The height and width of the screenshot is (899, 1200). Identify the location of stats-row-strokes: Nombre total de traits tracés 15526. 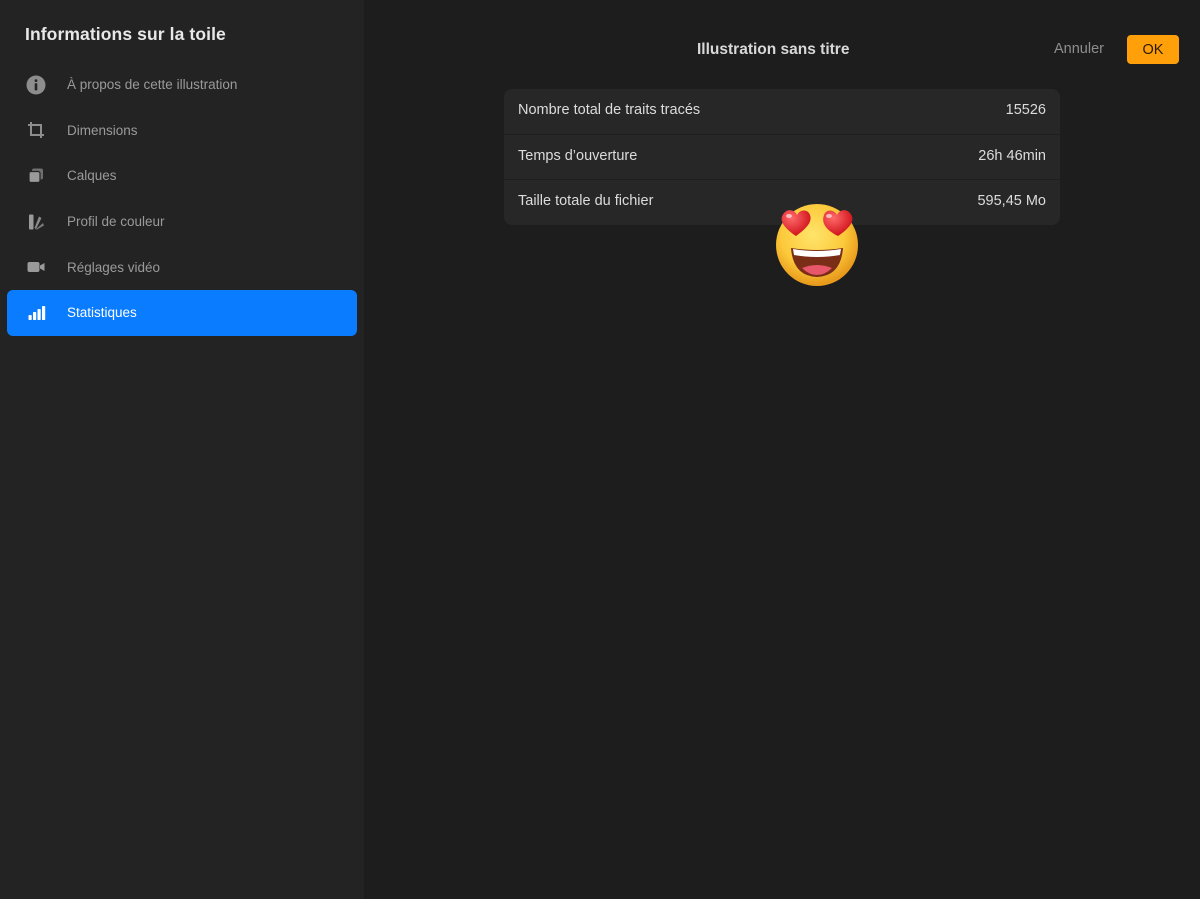
(782, 112).